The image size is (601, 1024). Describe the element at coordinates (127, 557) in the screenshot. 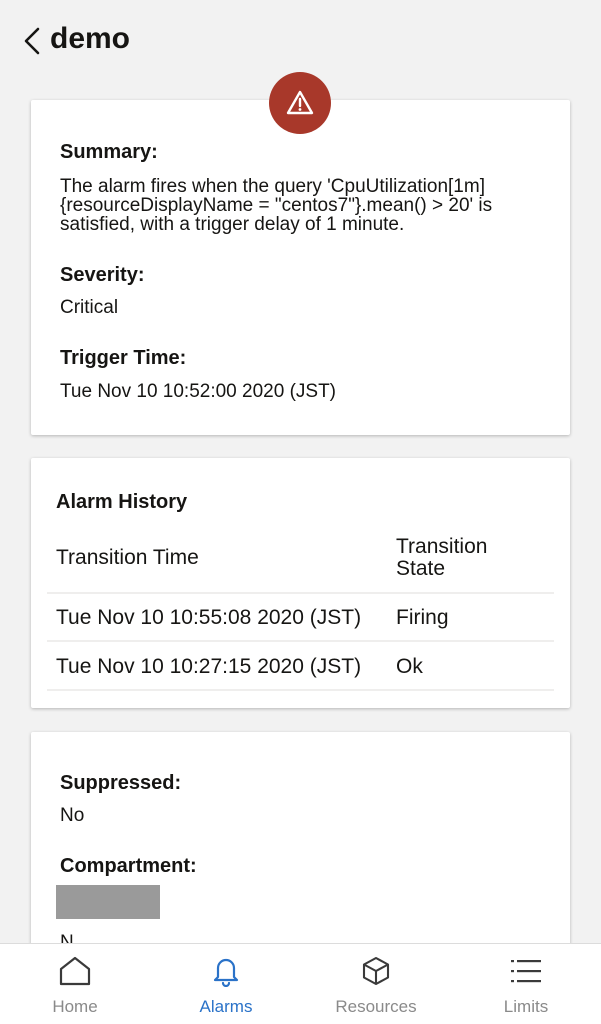

I see `column-header-transition-time: Transition Time` at that location.